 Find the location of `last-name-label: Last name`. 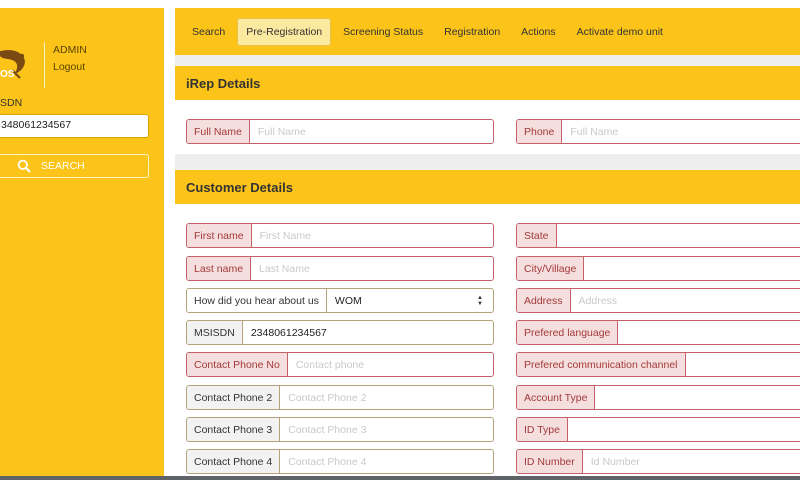

last-name-label: Last name is located at coordinates (219, 268).